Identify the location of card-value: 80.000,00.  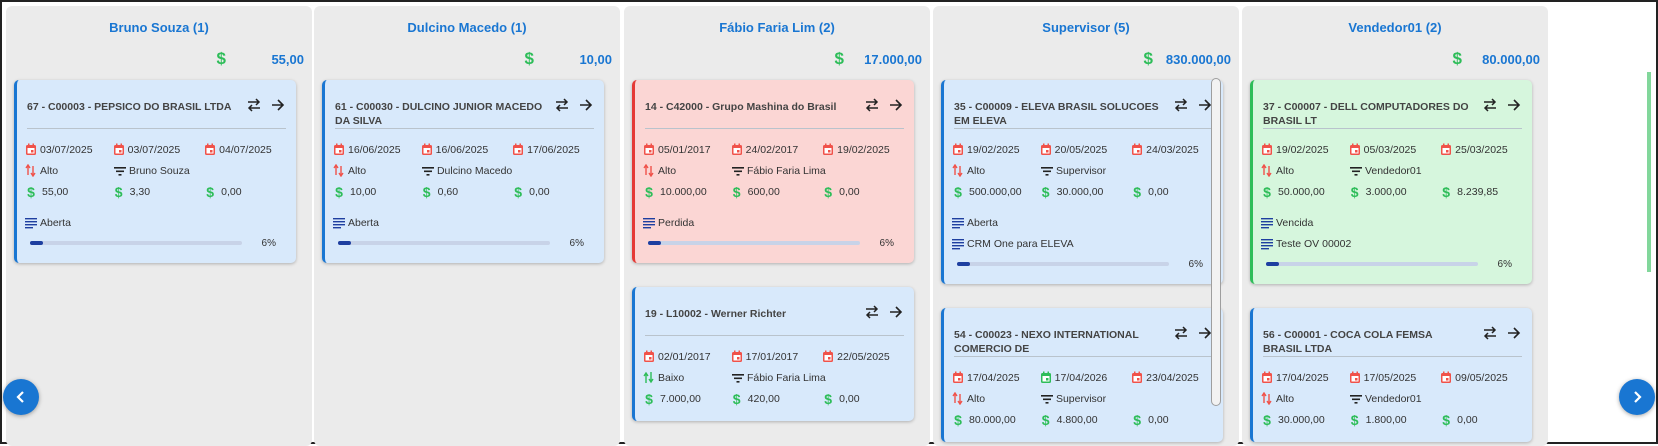
(992, 419).